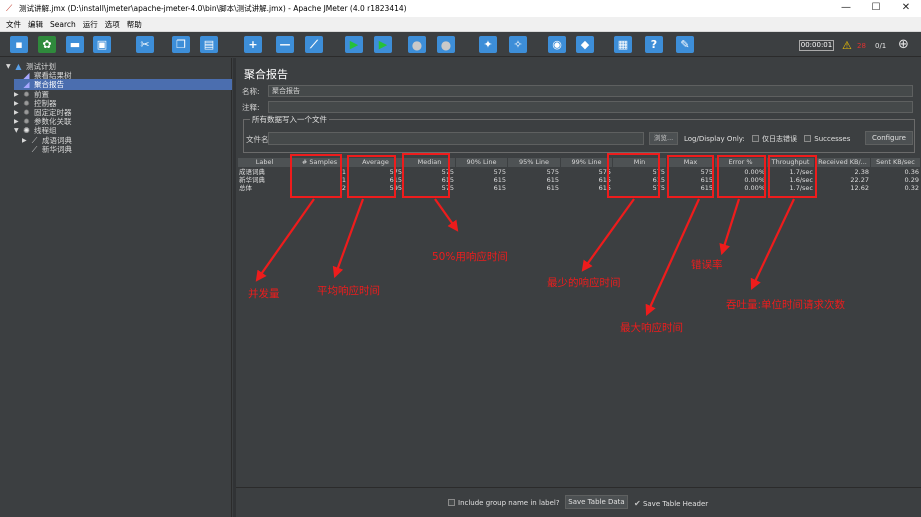 The image size is (921, 517). Describe the element at coordinates (90, 24) in the screenshot. I see `menu-run: 运行` at that location.